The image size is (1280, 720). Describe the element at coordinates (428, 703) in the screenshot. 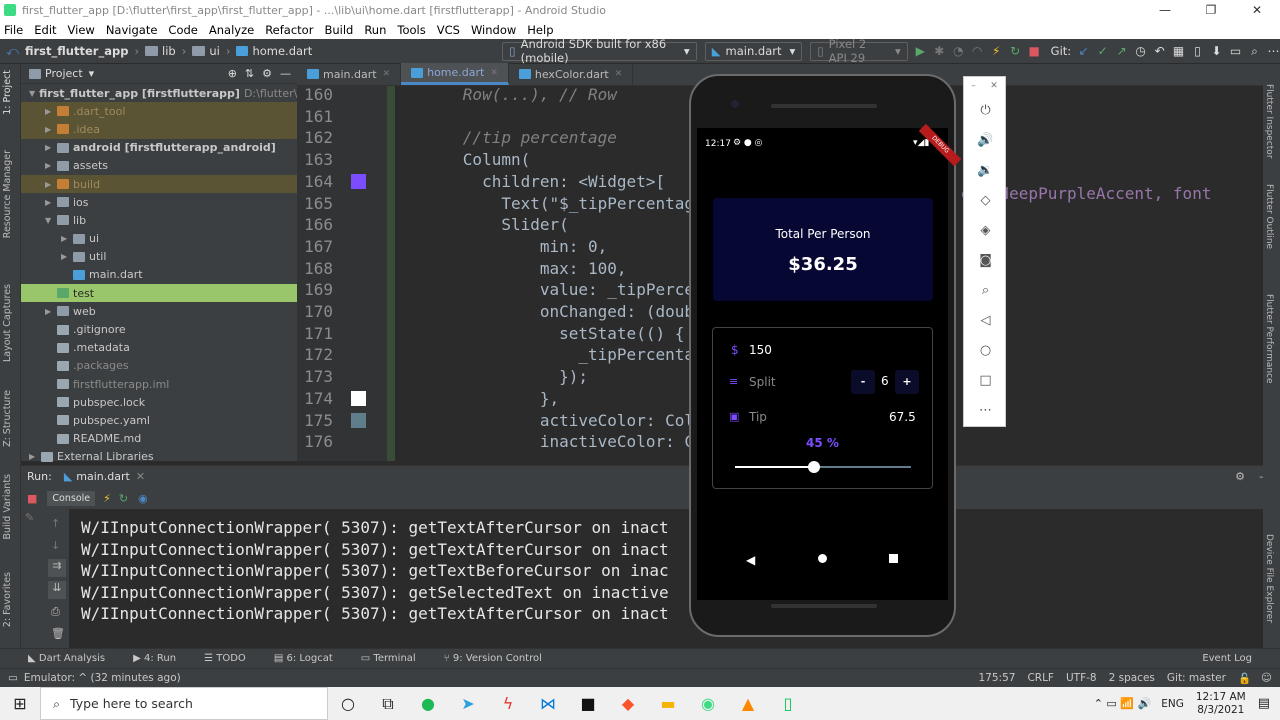

I see `spotify-icon: ●` at that location.